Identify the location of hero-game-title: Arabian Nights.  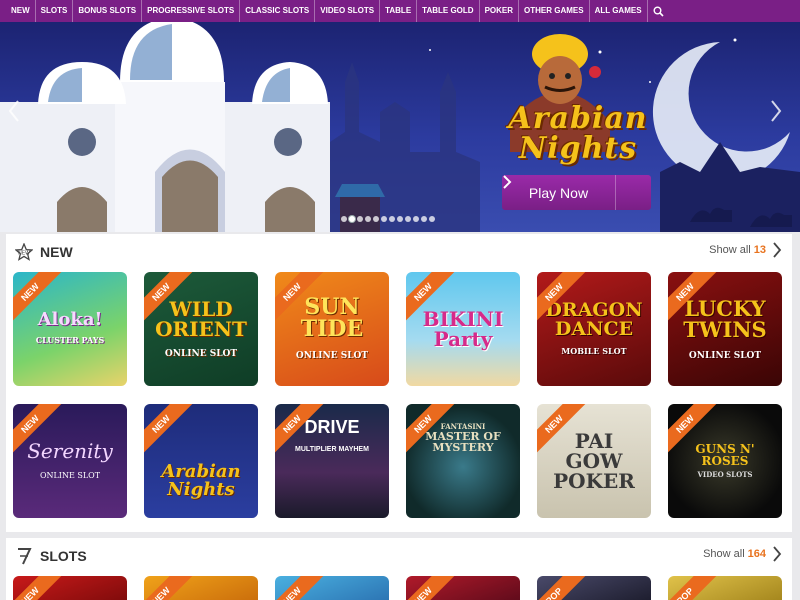
(578, 133).